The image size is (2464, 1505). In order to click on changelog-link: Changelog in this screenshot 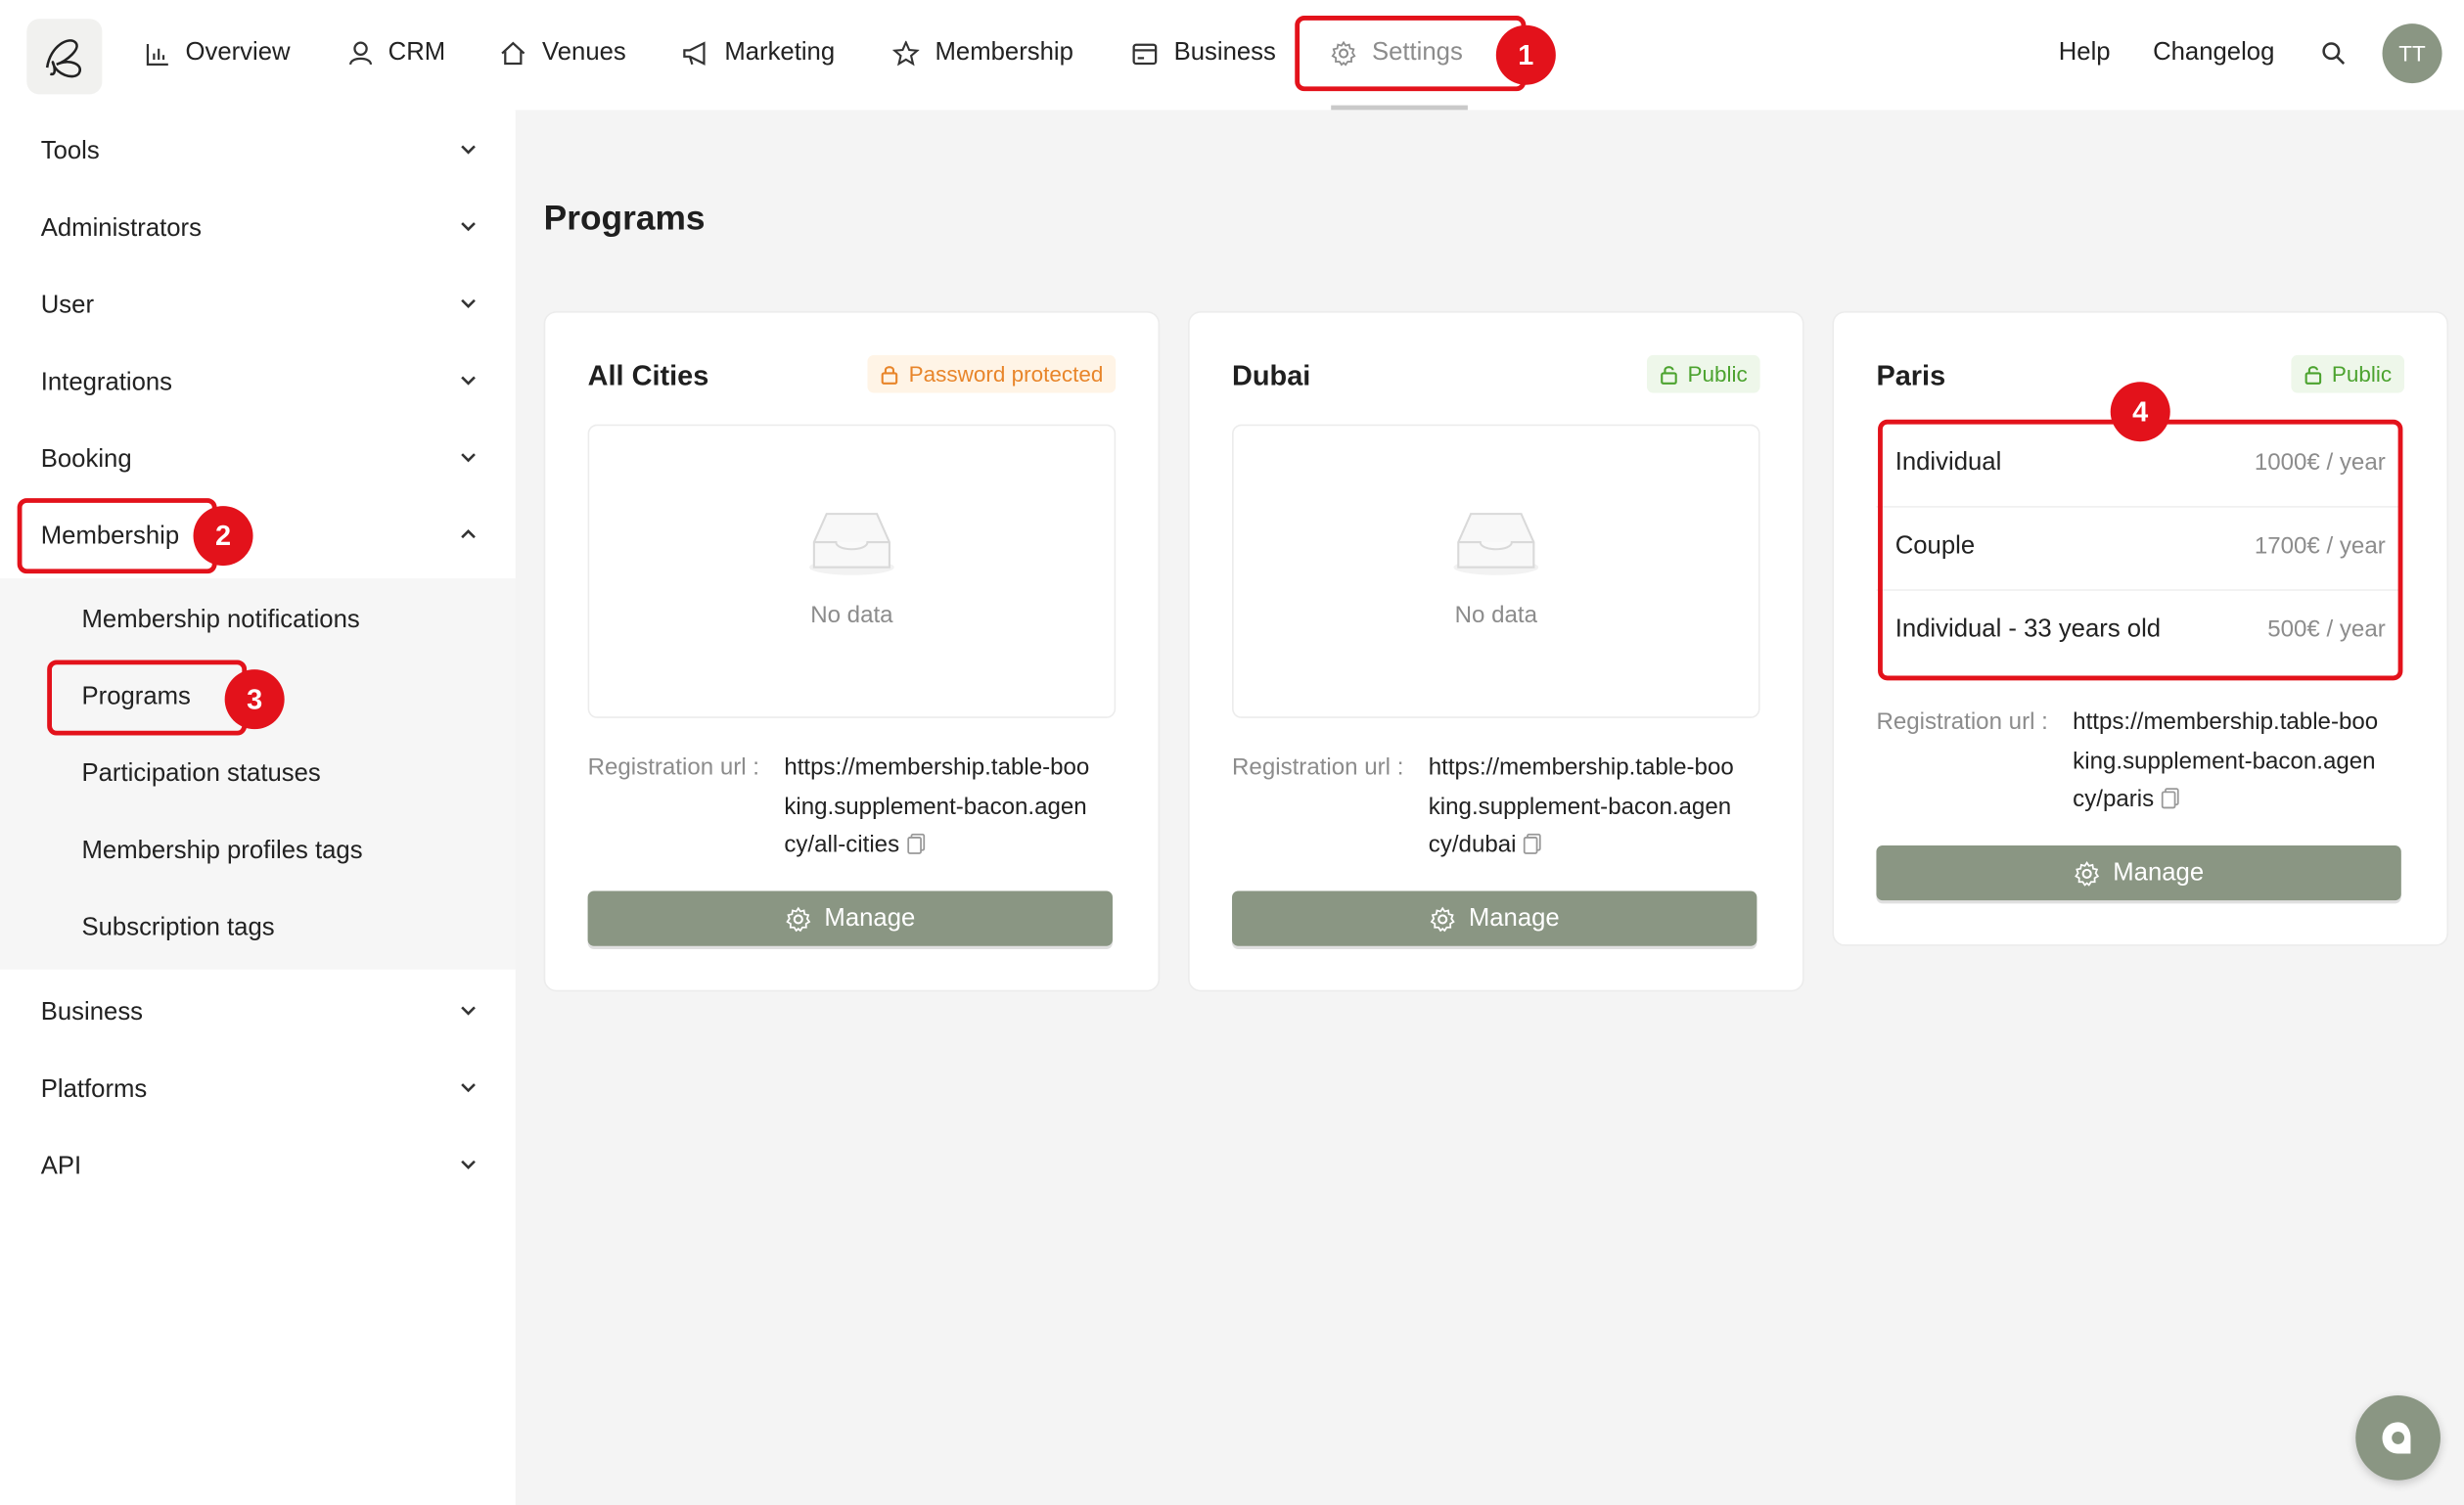, I will do `click(2213, 53)`.